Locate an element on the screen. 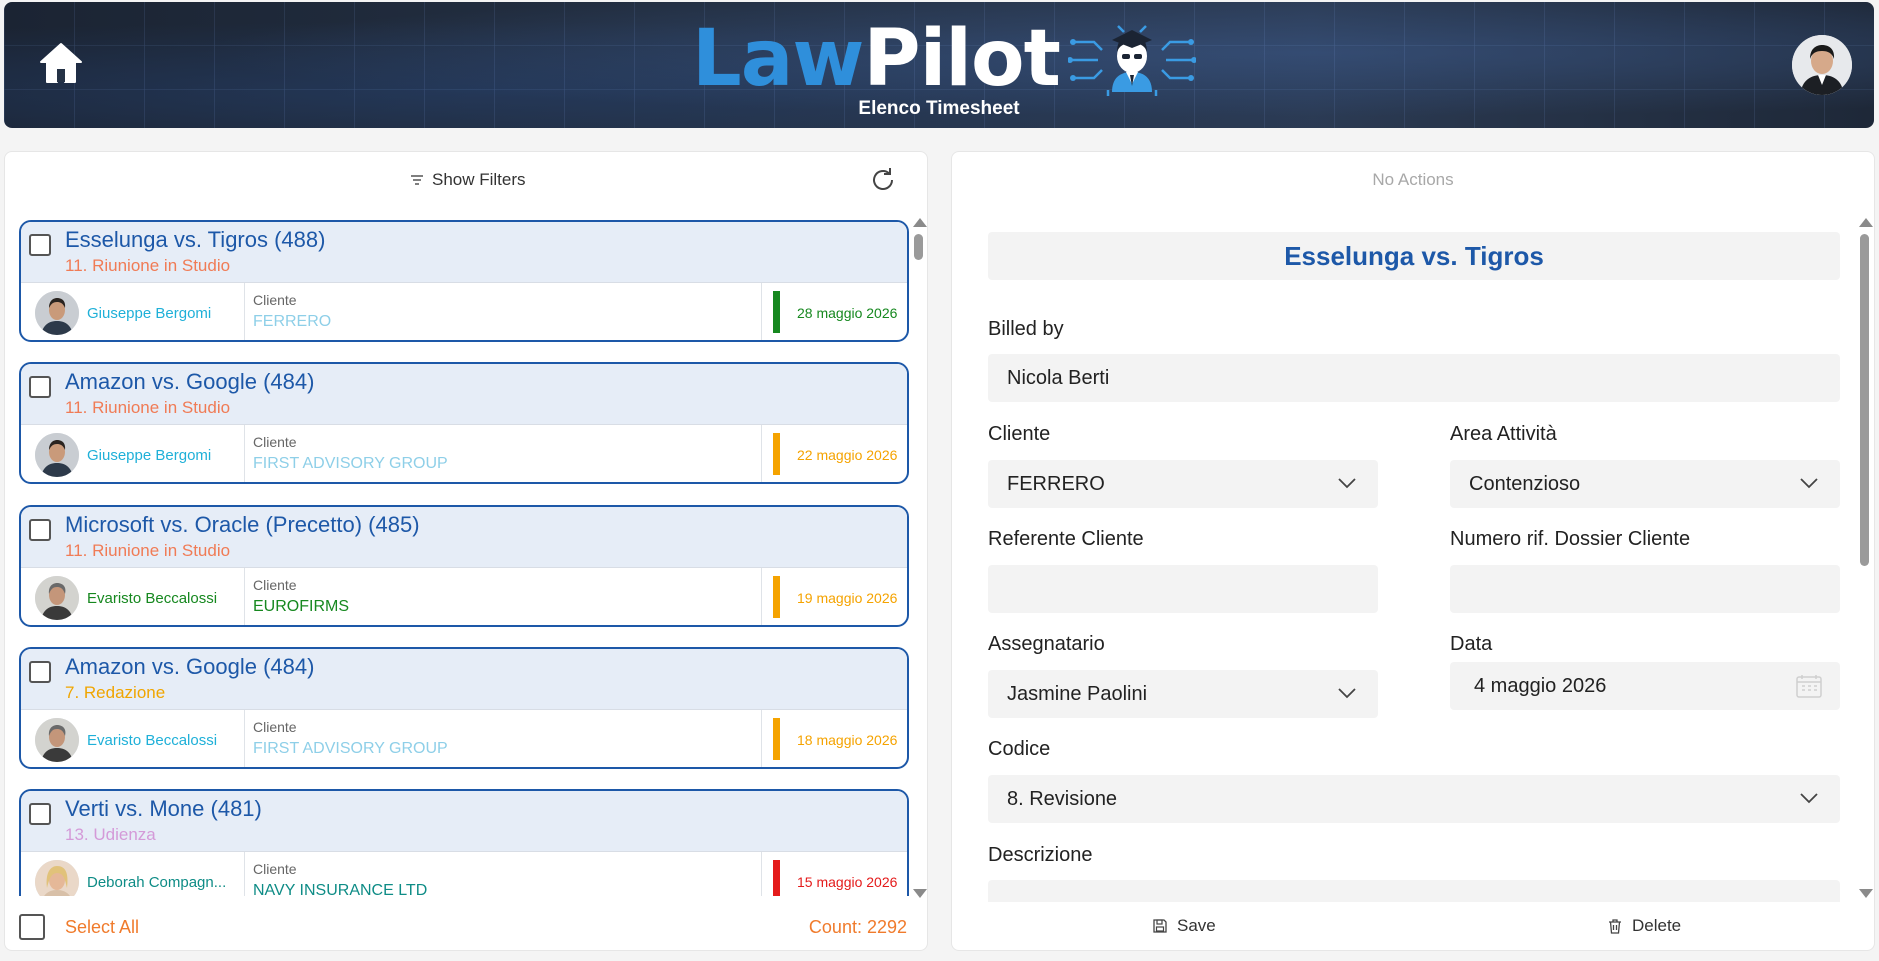 This screenshot has width=1879, height=961. detail-footer: Save Delete is located at coordinates (1413, 928).